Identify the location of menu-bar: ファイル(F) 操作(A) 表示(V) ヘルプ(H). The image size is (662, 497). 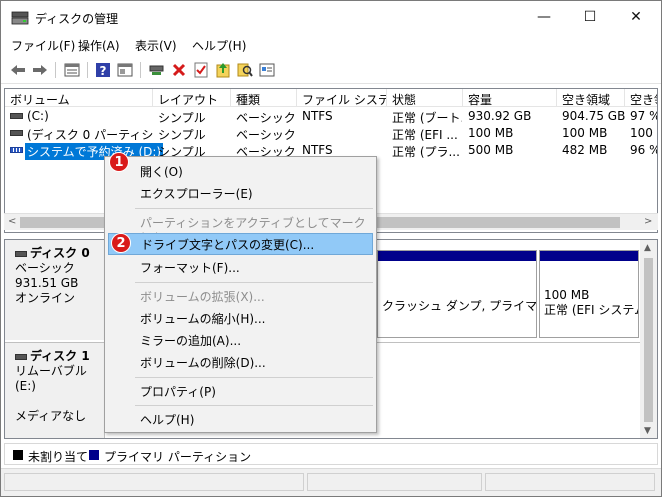
(331, 44).